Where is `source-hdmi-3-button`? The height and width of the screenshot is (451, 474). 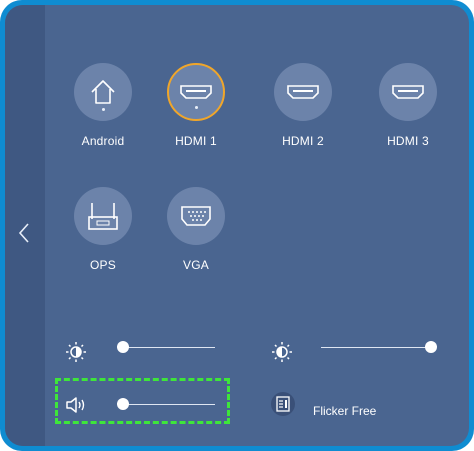 source-hdmi-3-button is located at coordinates (408, 92).